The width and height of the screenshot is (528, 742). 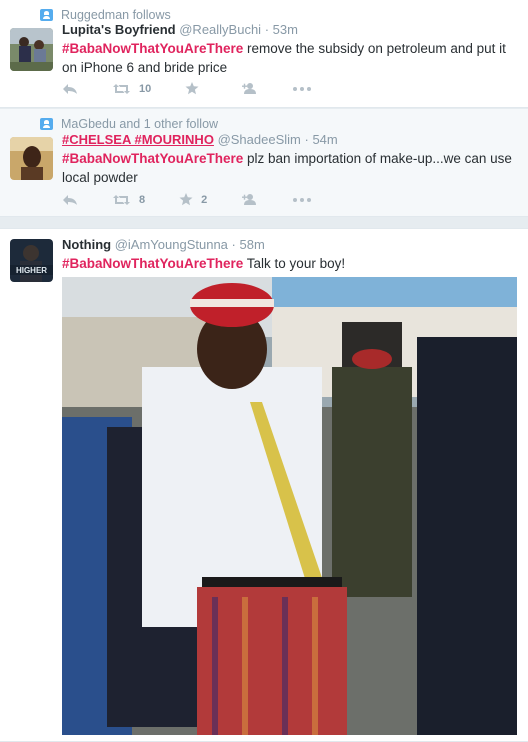 I want to click on avatar: HIGHER, so click(x=31, y=260).